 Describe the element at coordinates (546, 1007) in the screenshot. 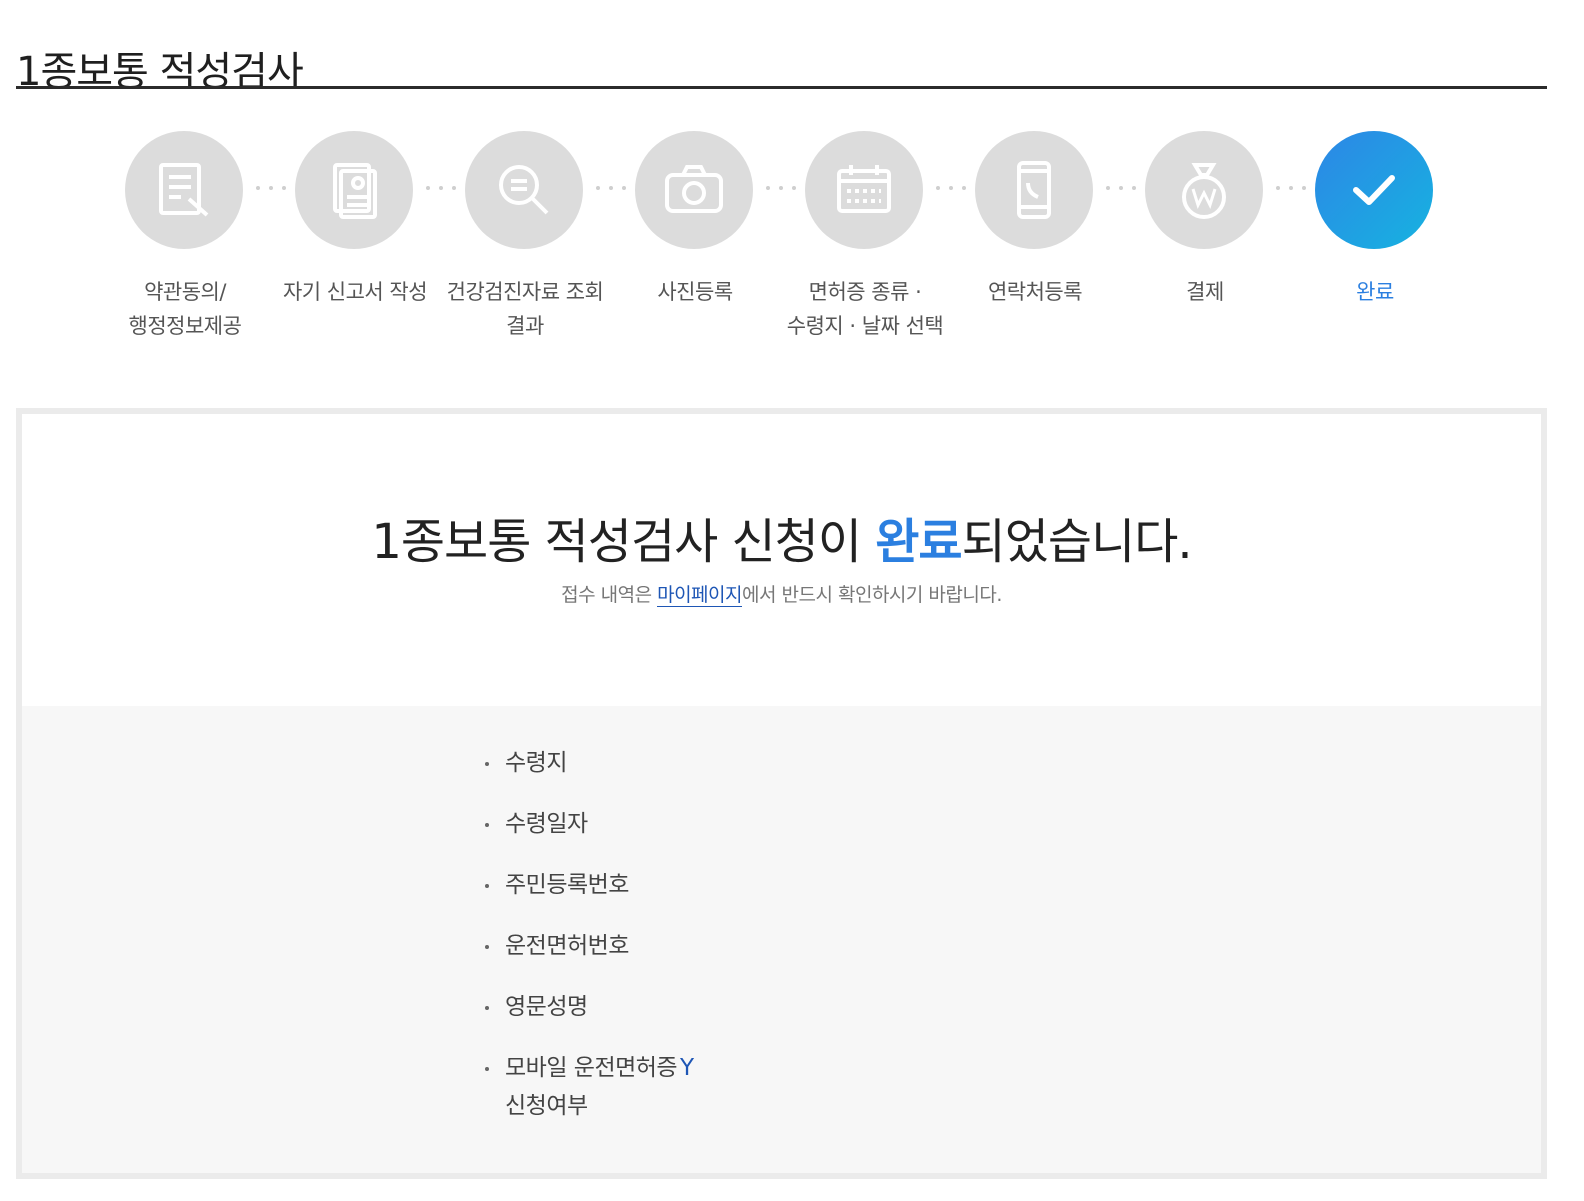

I see `summary-label: 영문성명` at that location.